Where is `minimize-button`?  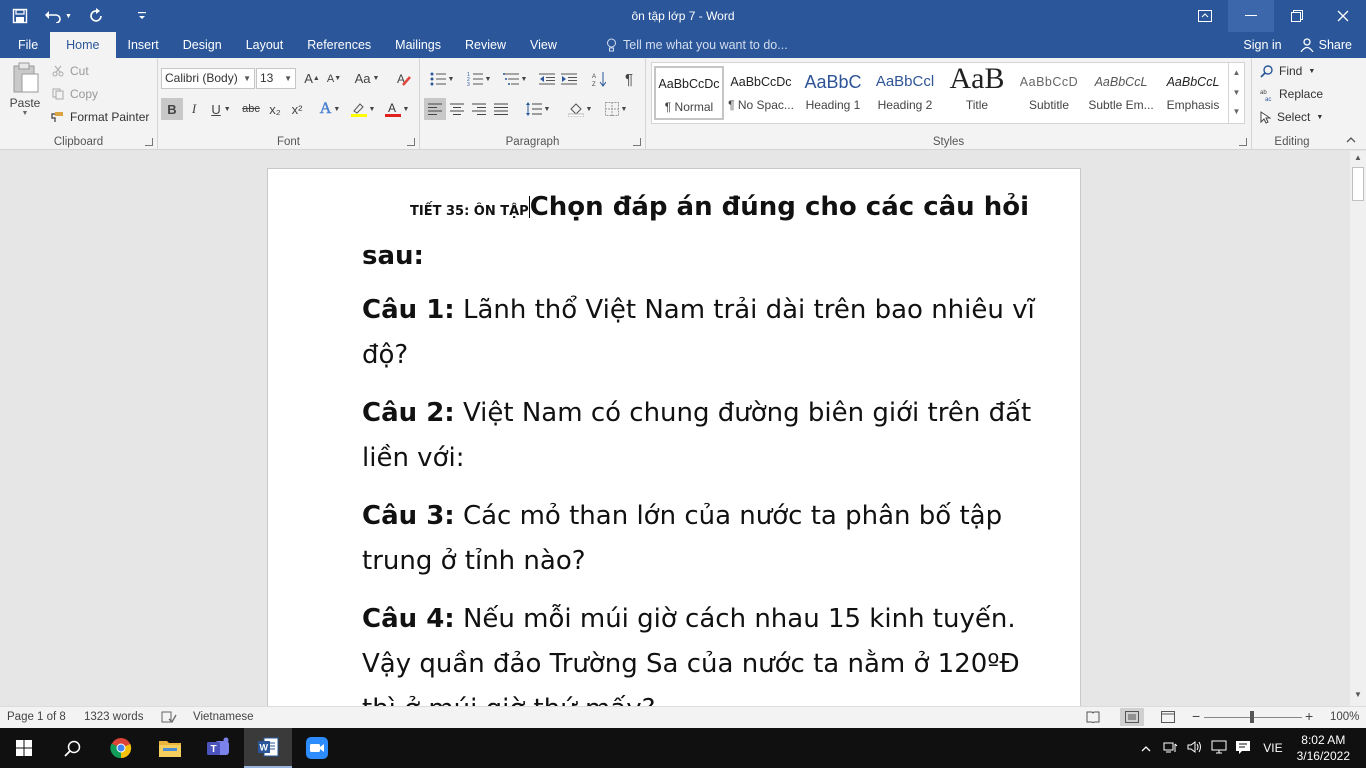
minimize-button is located at coordinates (1251, 16).